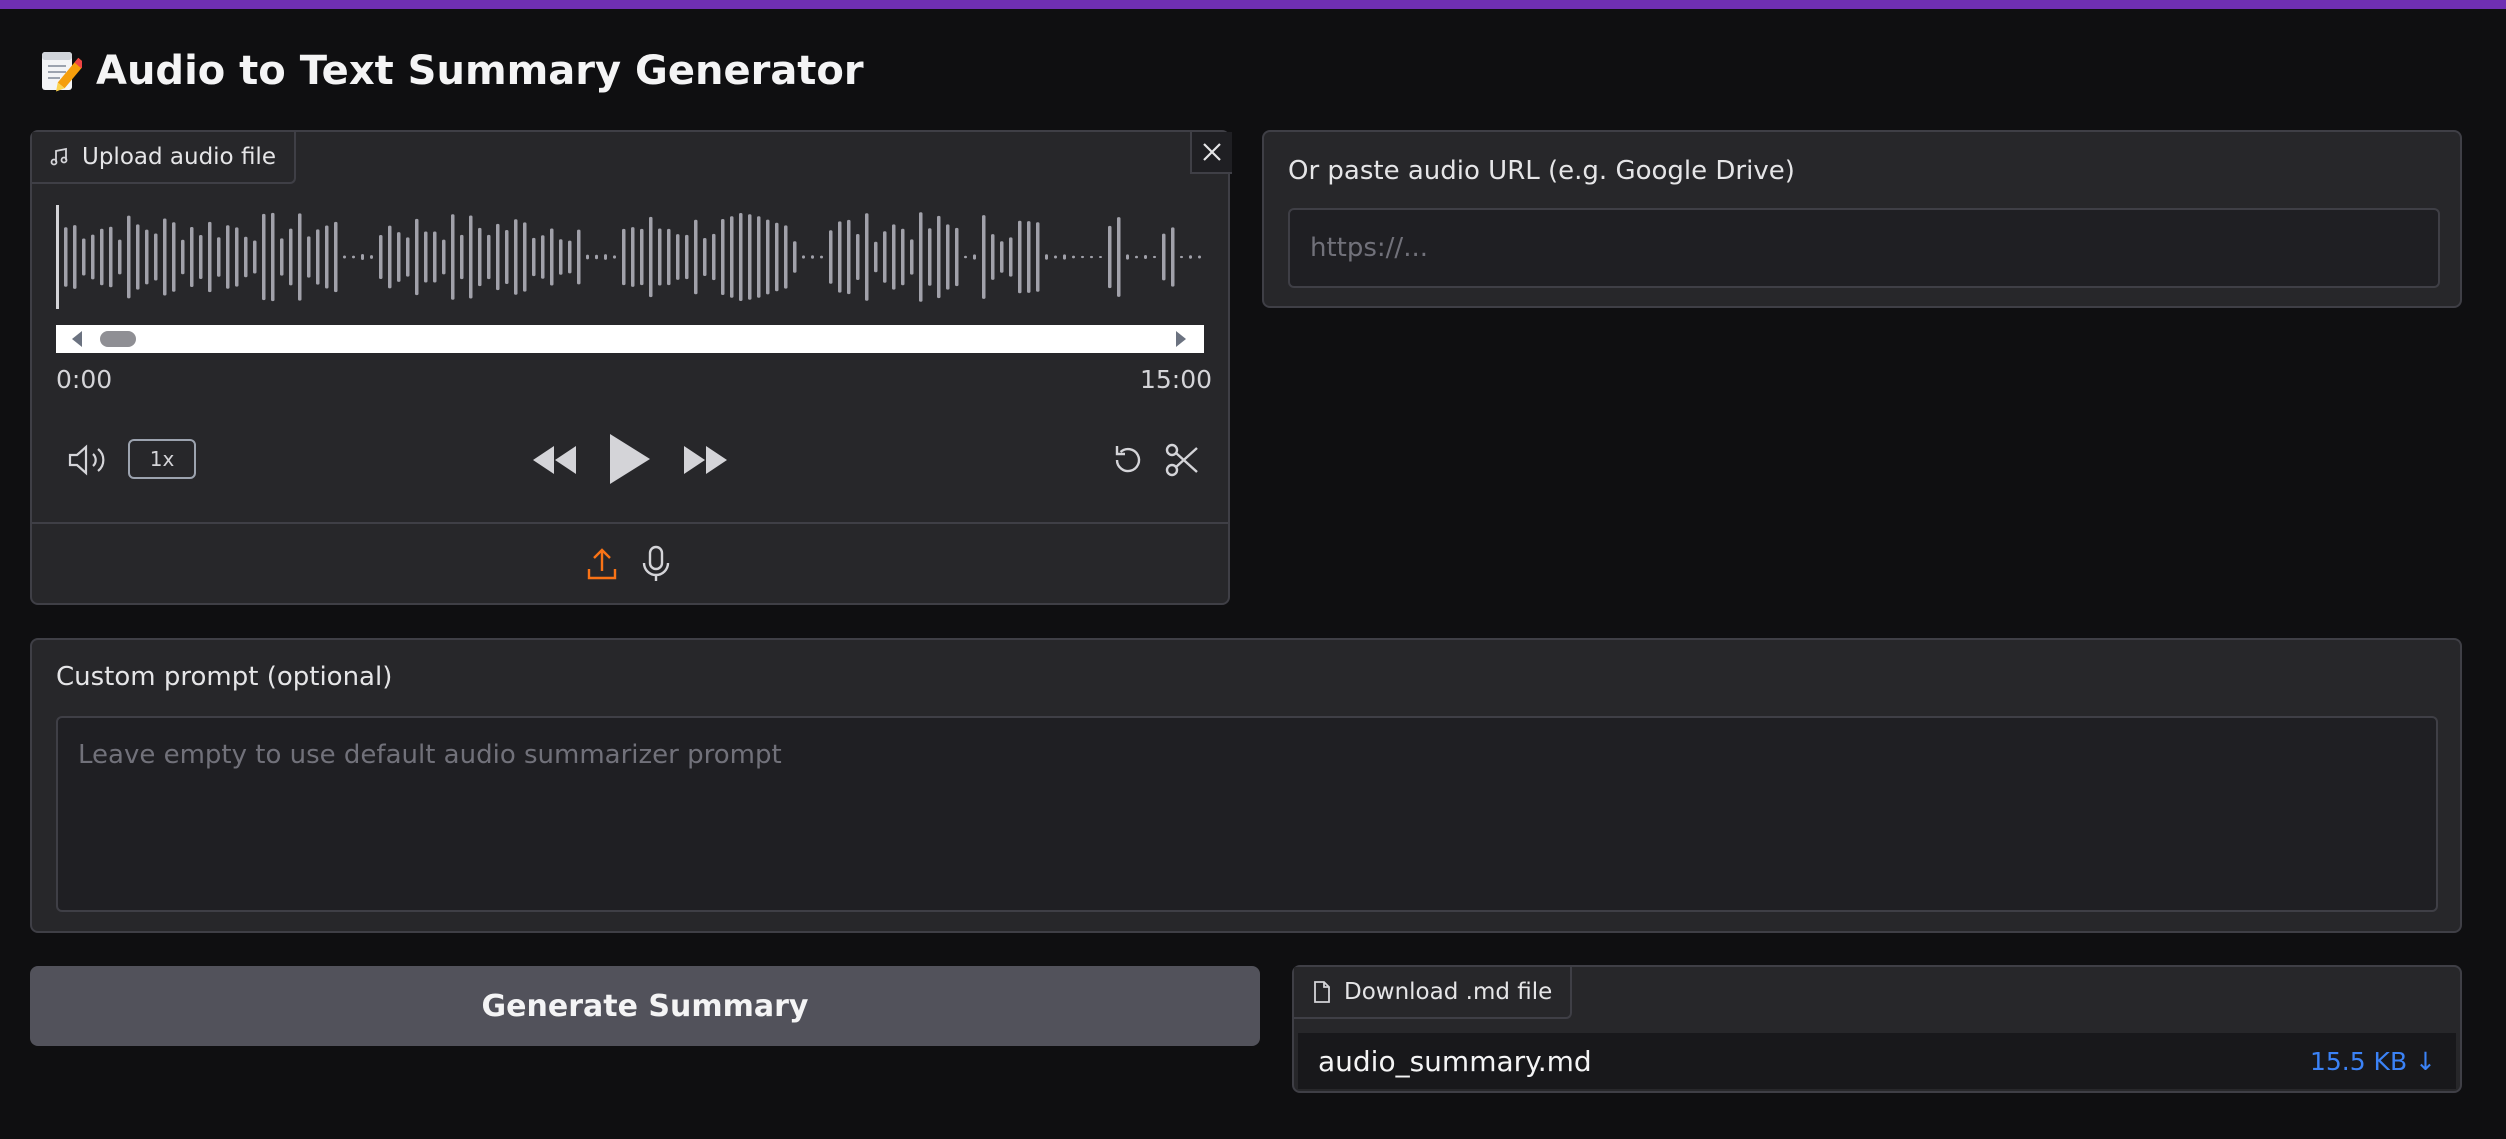 The image size is (2506, 1139). What do you see at coordinates (1182, 460) in the screenshot?
I see `trim-button` at bounding box center [1182, 460].